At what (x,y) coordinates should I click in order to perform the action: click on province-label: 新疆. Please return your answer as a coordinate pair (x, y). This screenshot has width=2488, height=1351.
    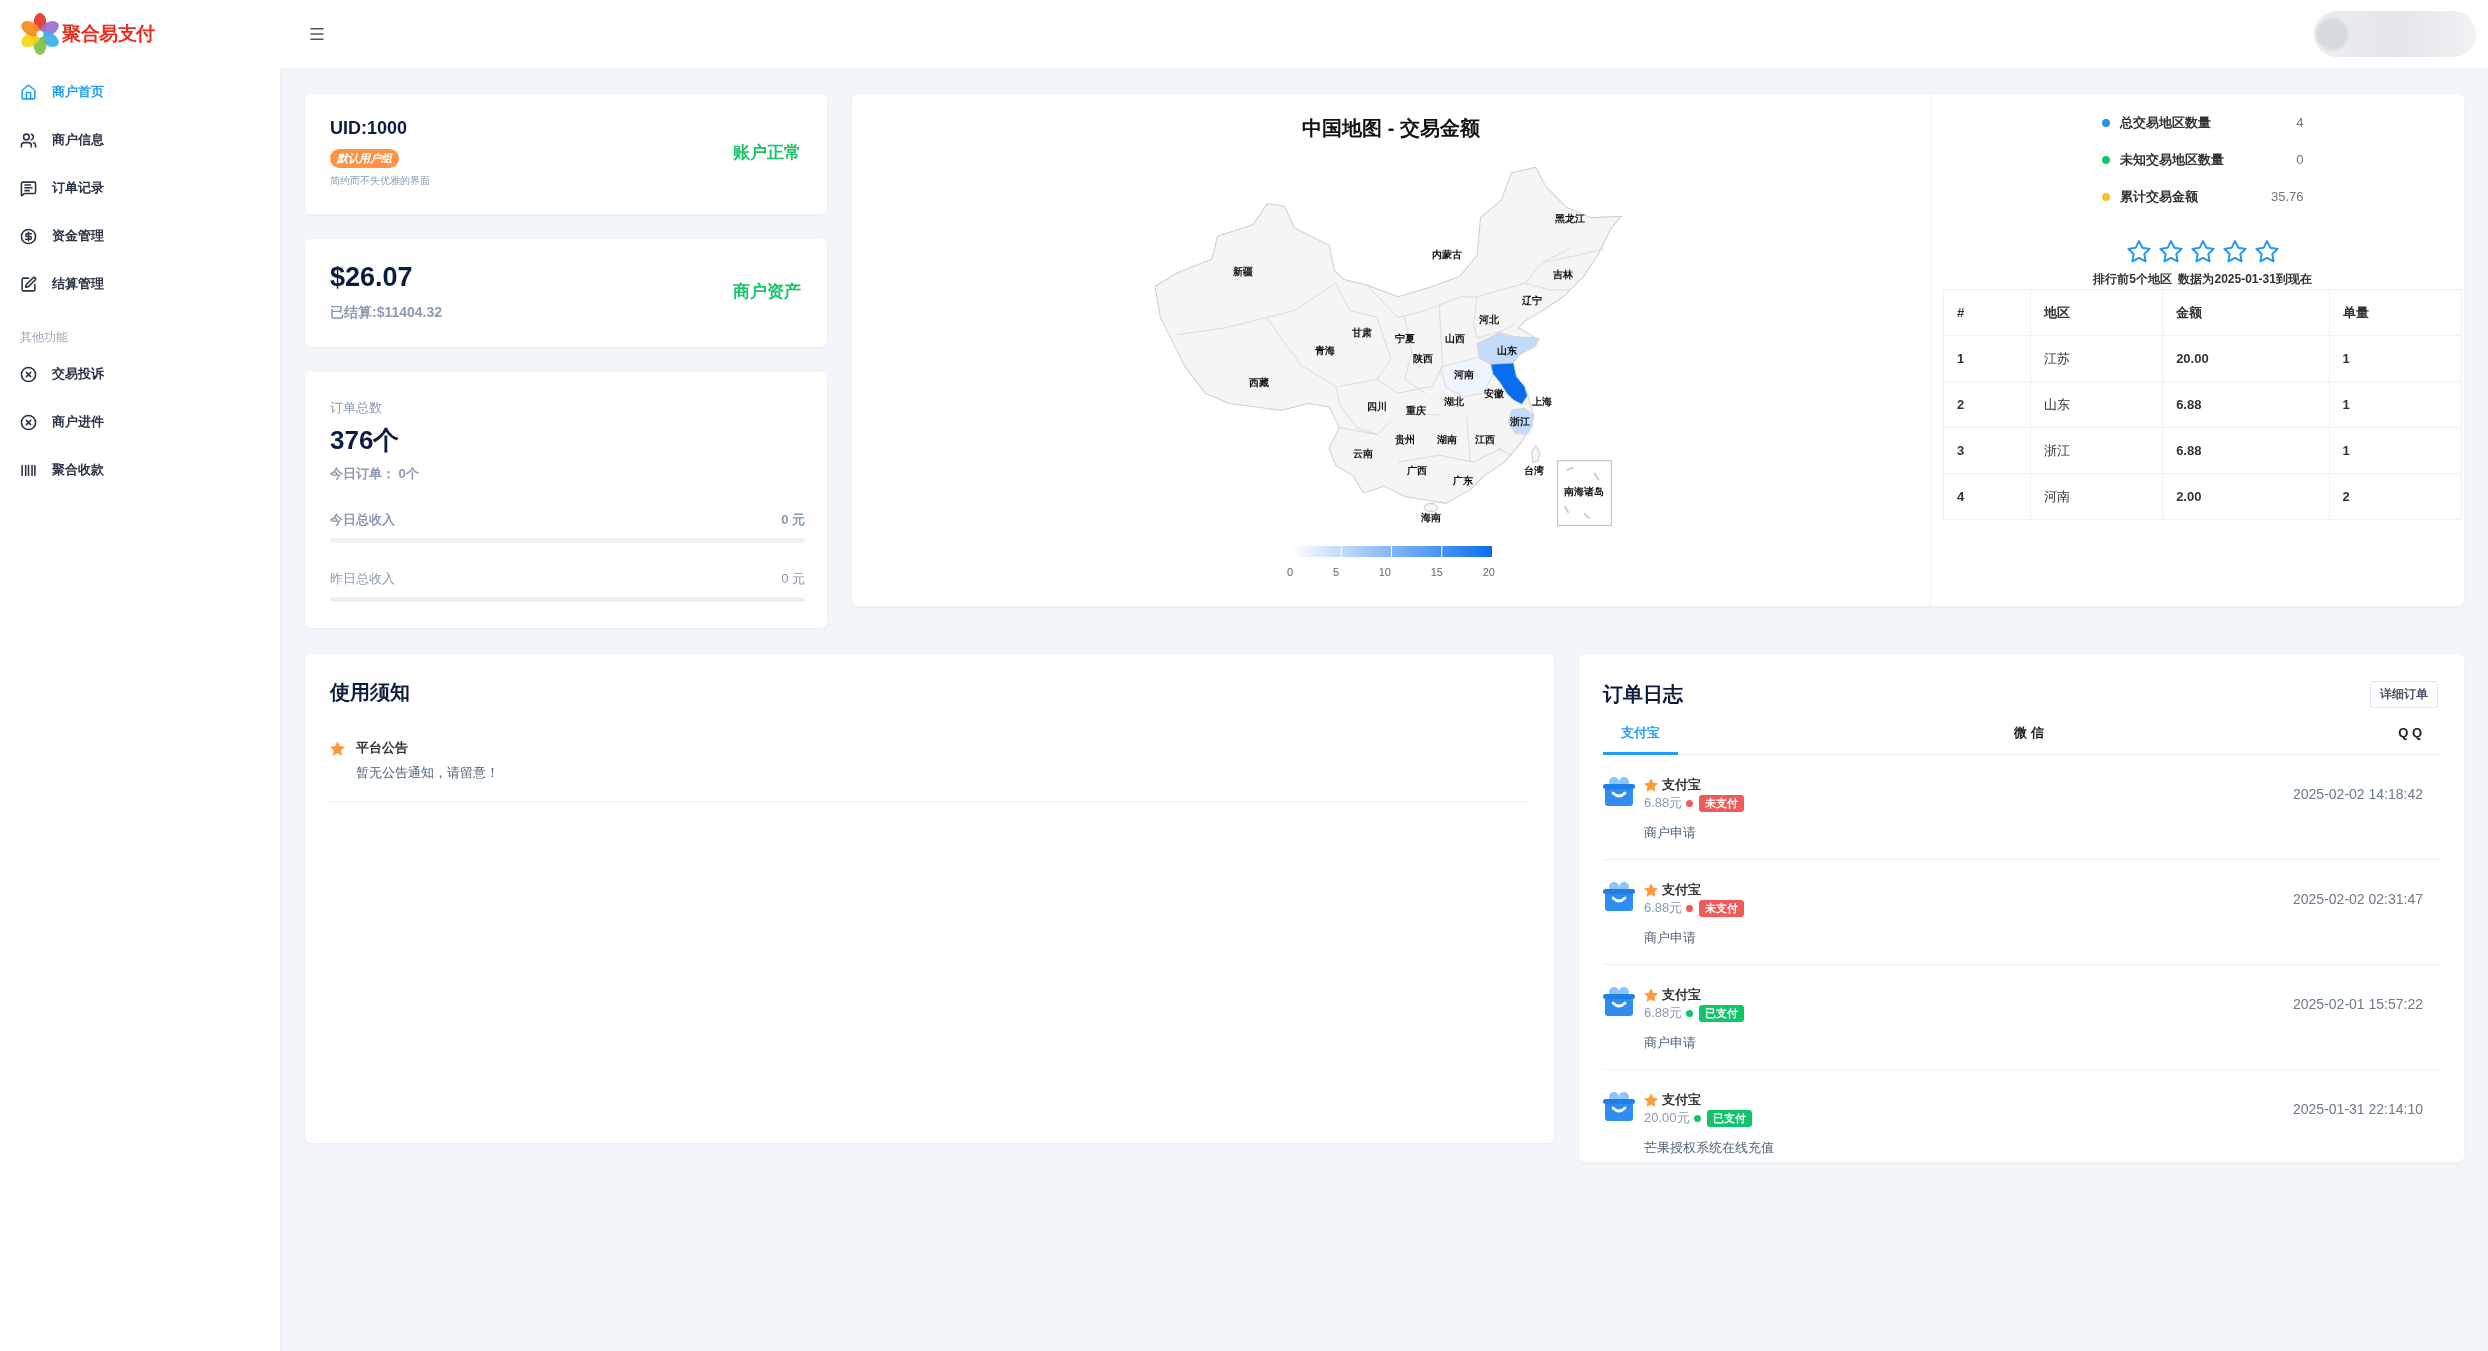
    Looking at the image, I should click on (1242, 271).